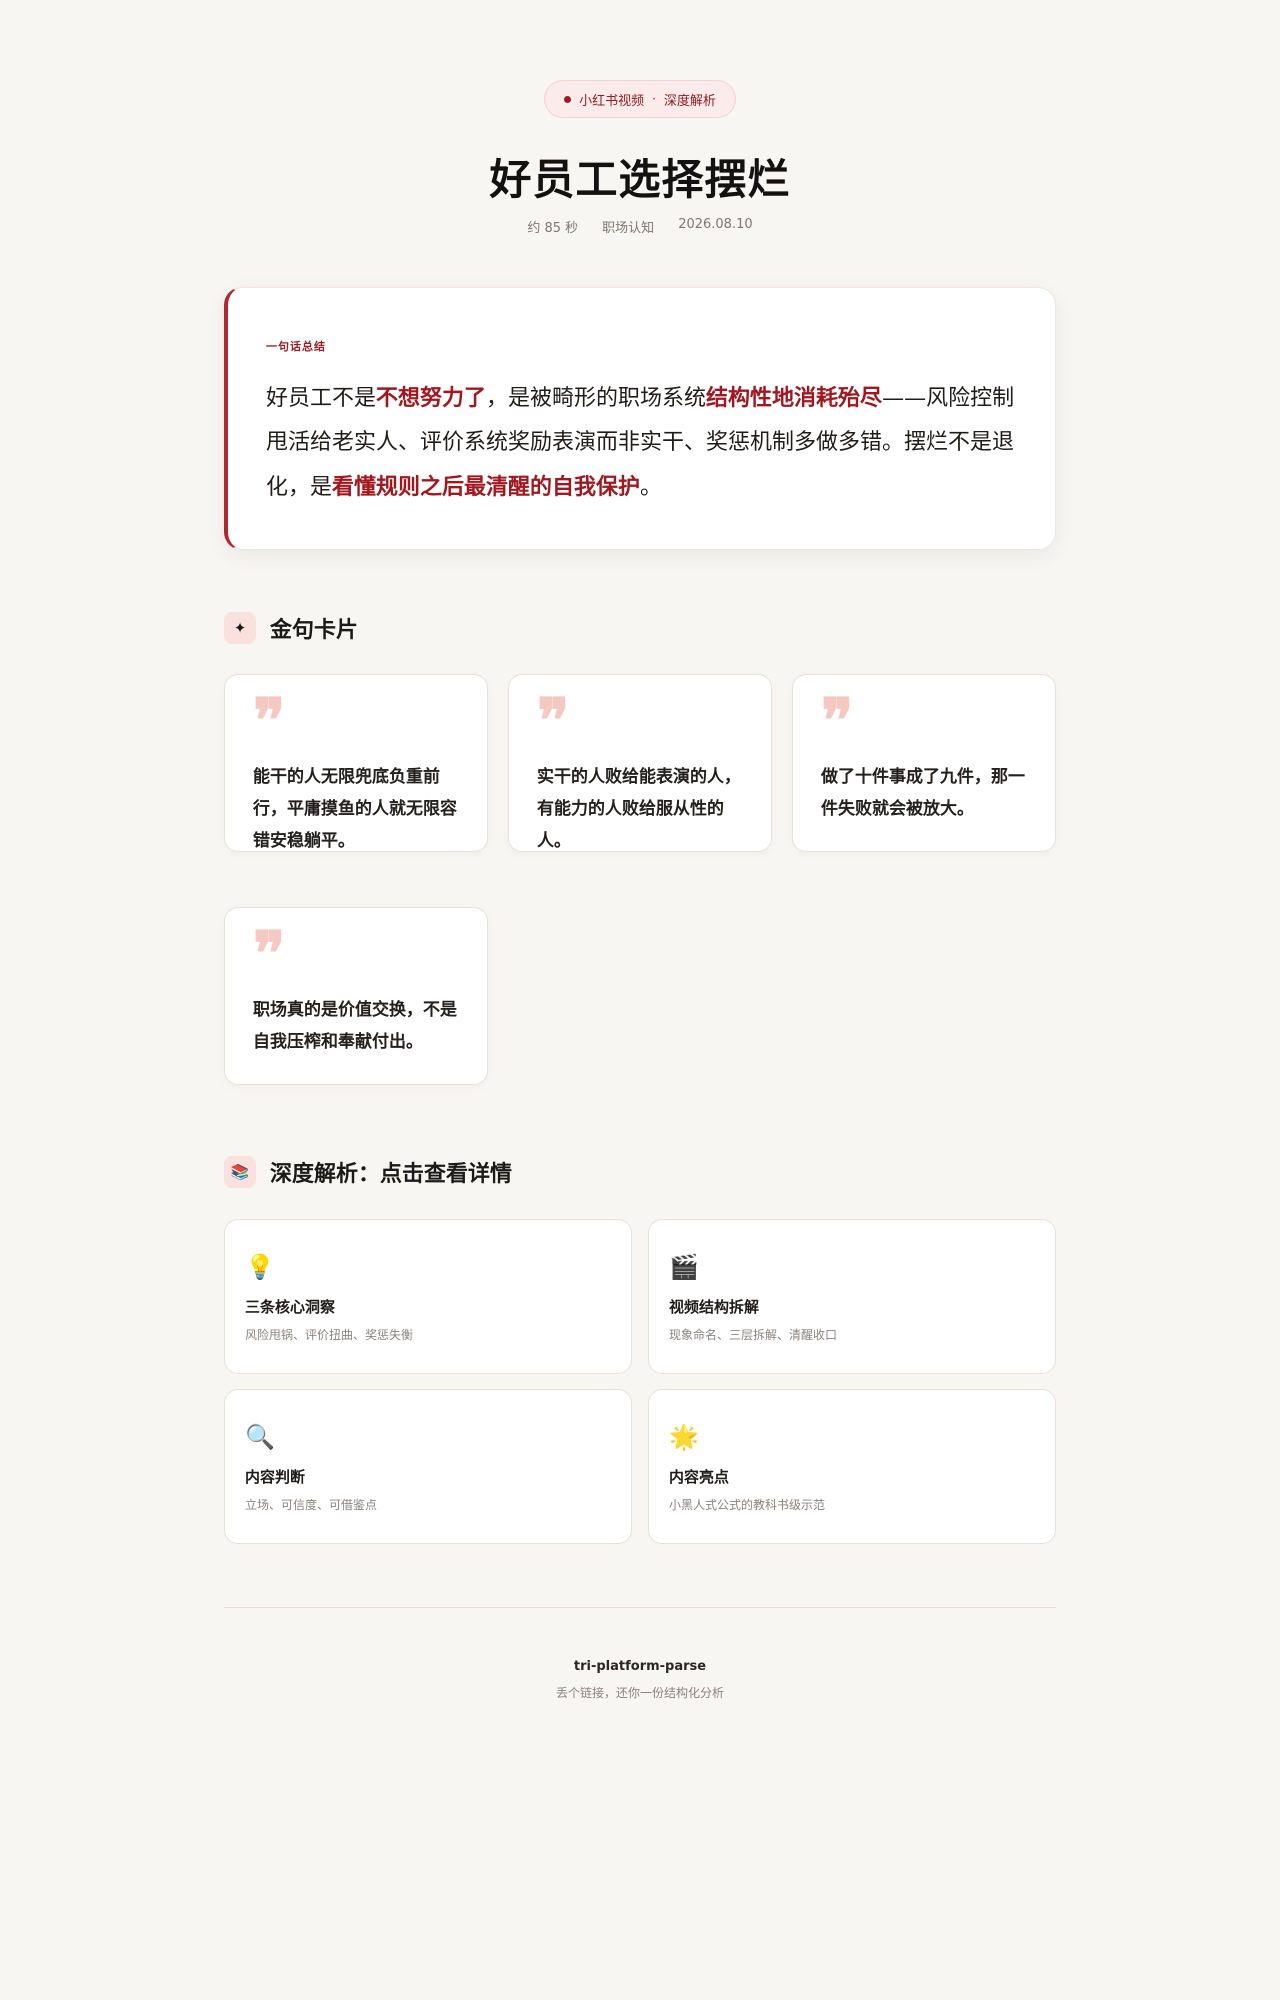 The image size is (1280, 2000). I want to click on analysis-card-subtitle: 小黑人式公式的教科书级示范, so click(747, 1505).